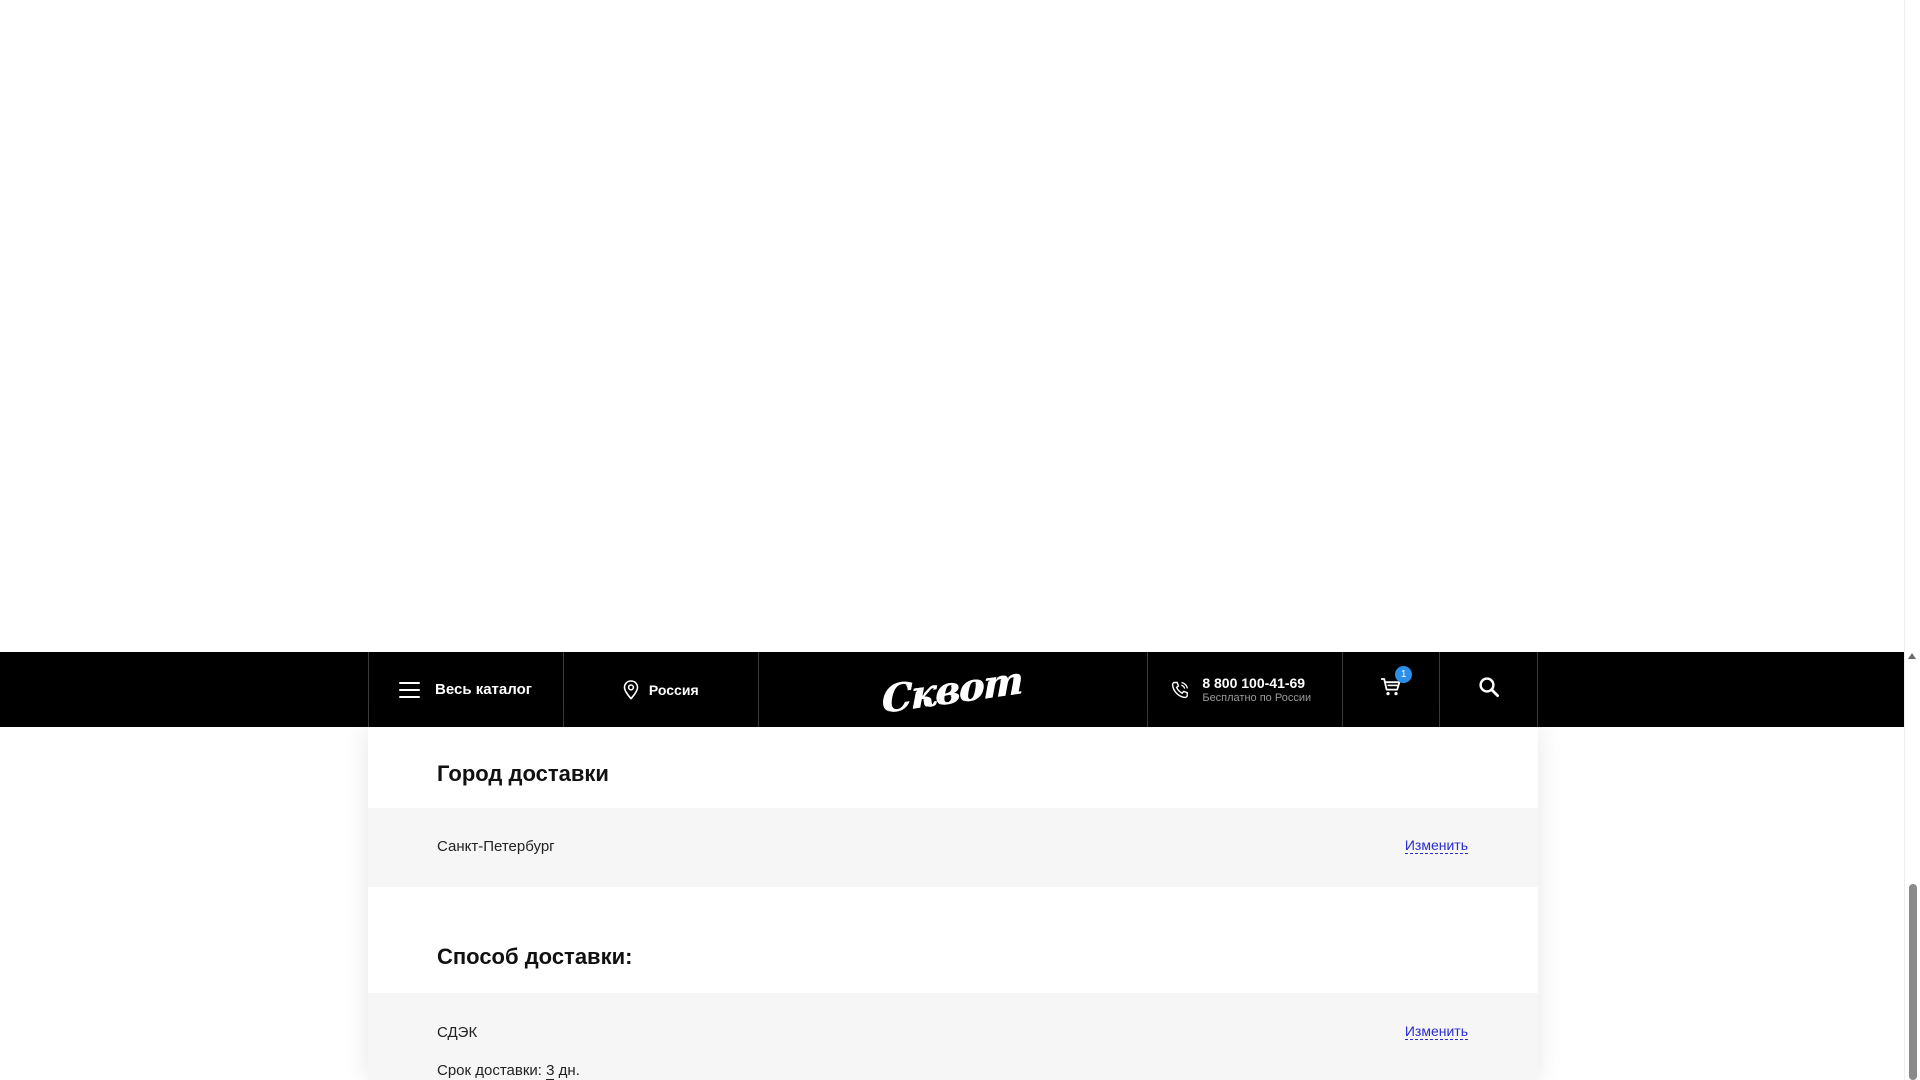  What do you see at coordinates (457, 1032) in the screenshot?
I see `delivery-method-value: СДЭК` at bounding box center [457, 1032].